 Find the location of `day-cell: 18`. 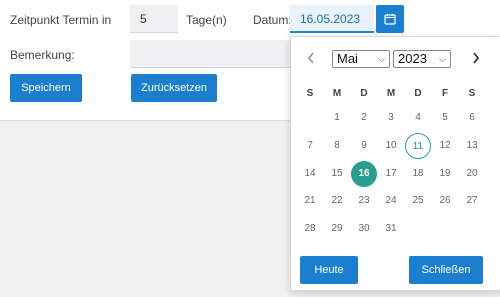

day-cell: 18 is located at coordinates (418, 174).